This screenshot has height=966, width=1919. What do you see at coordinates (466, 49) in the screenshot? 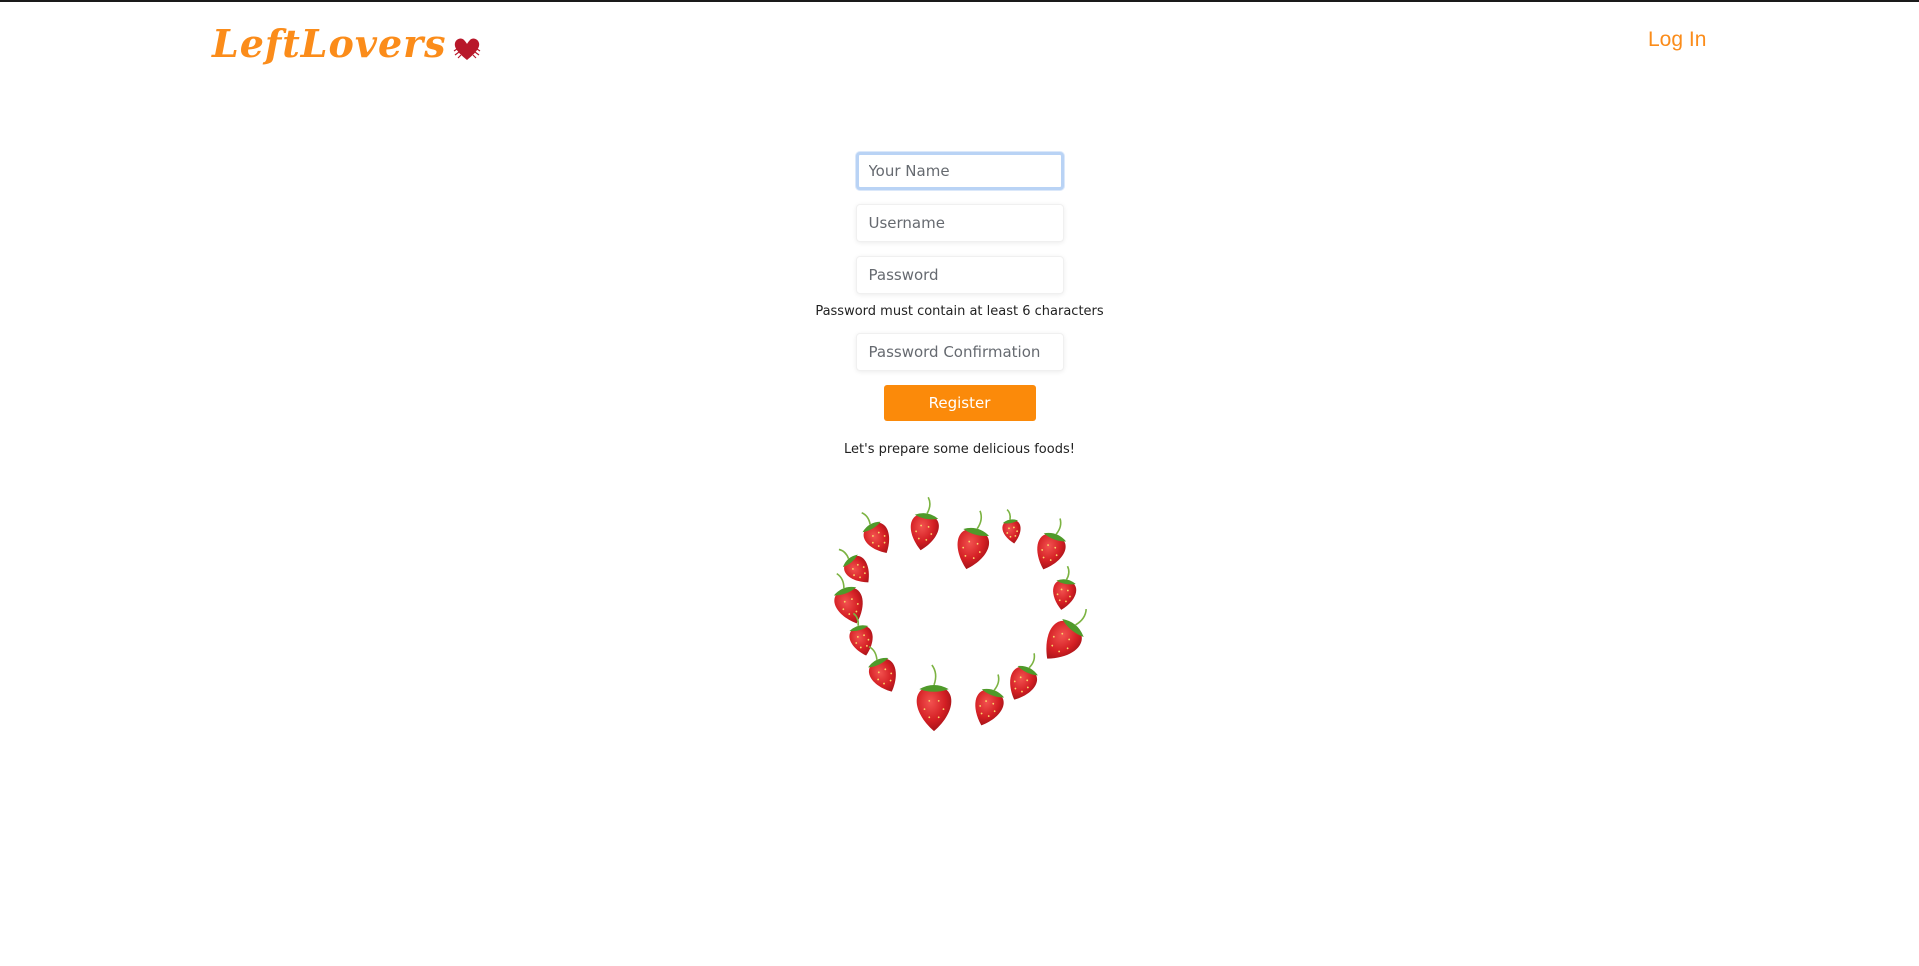
I see `heart-icon` at bounding box center [466, 49].